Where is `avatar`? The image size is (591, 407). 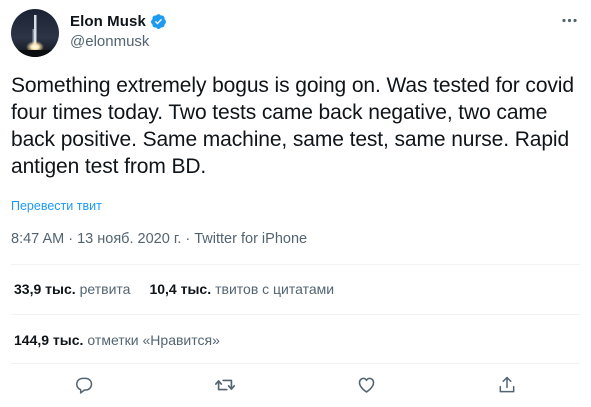 avatar is located at coordinates (35, 33).